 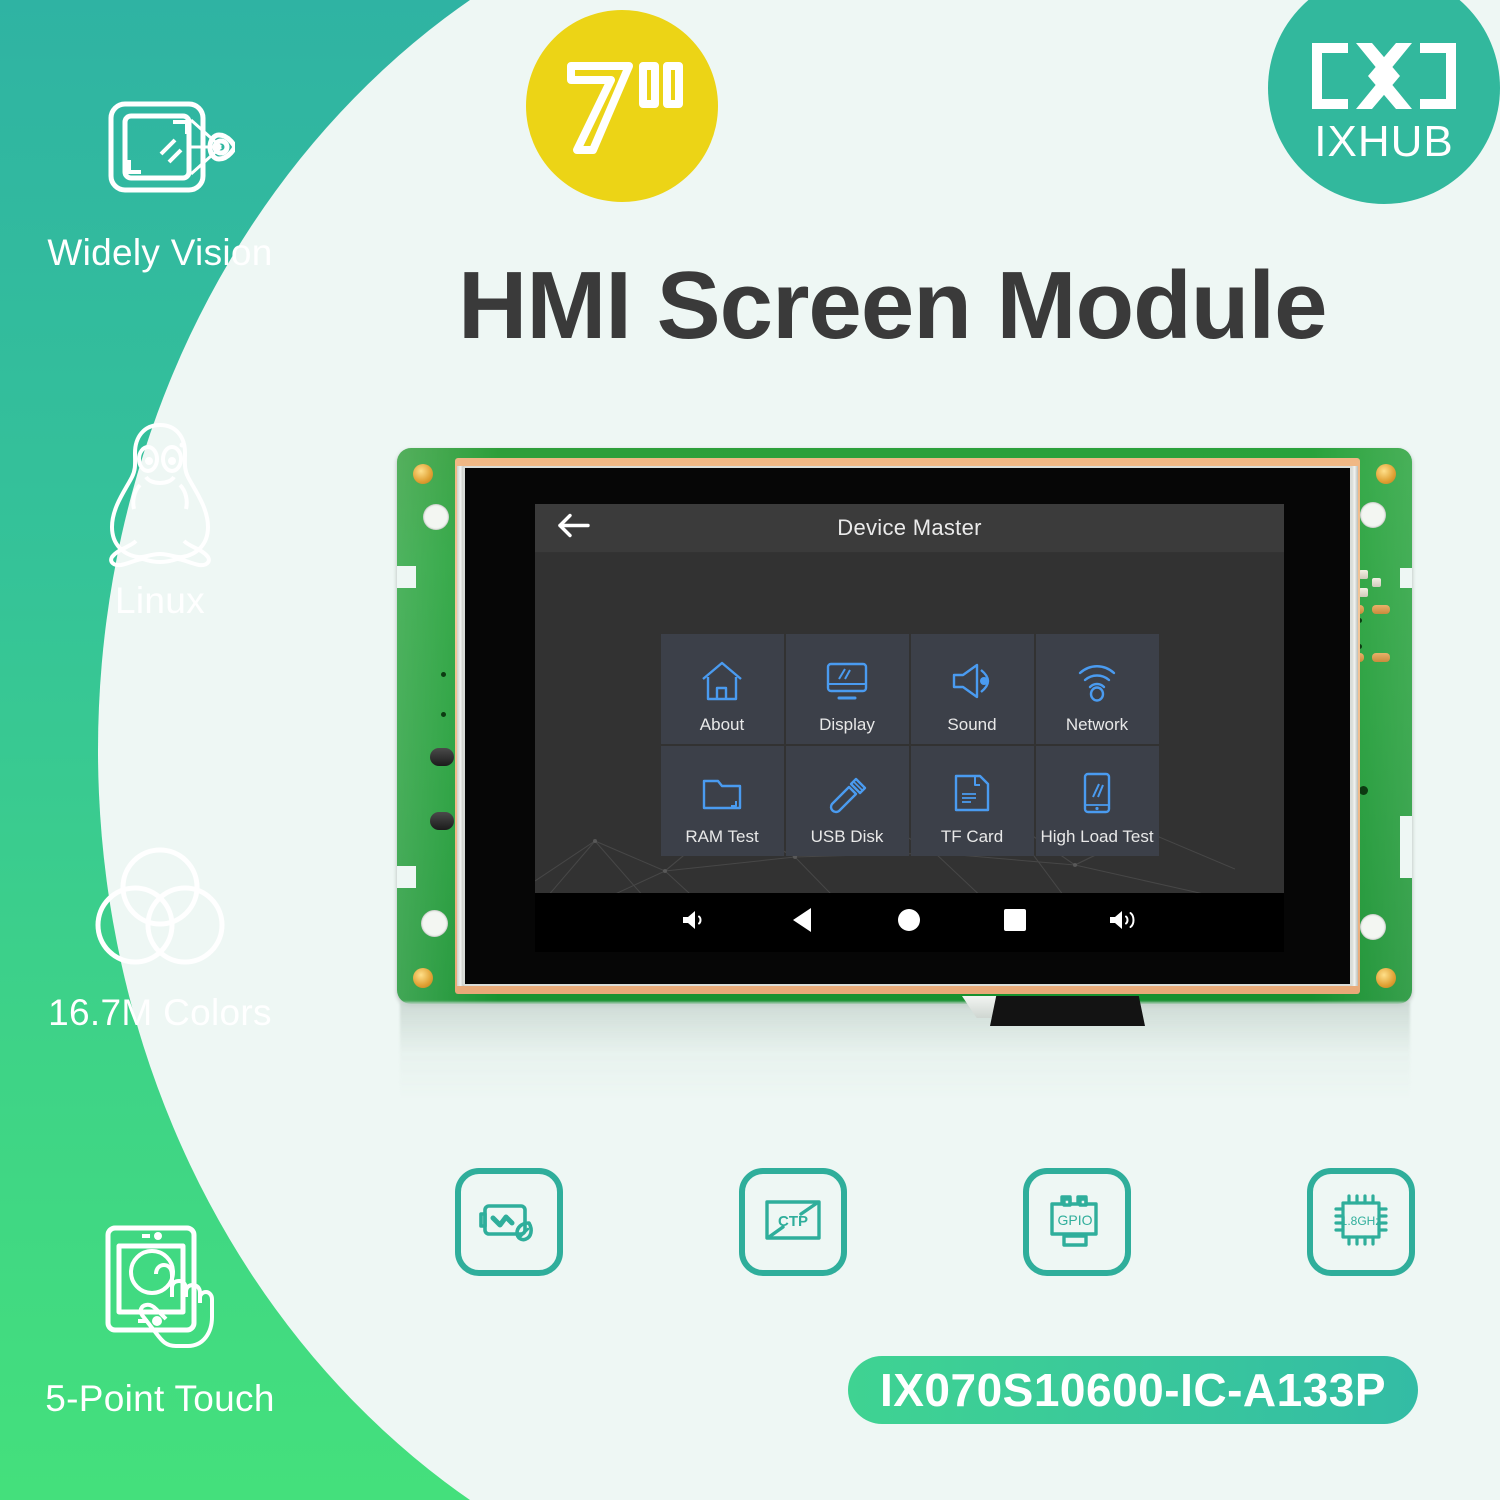 I want to click on tablet-device-icon, so click(x=1097, y=793).